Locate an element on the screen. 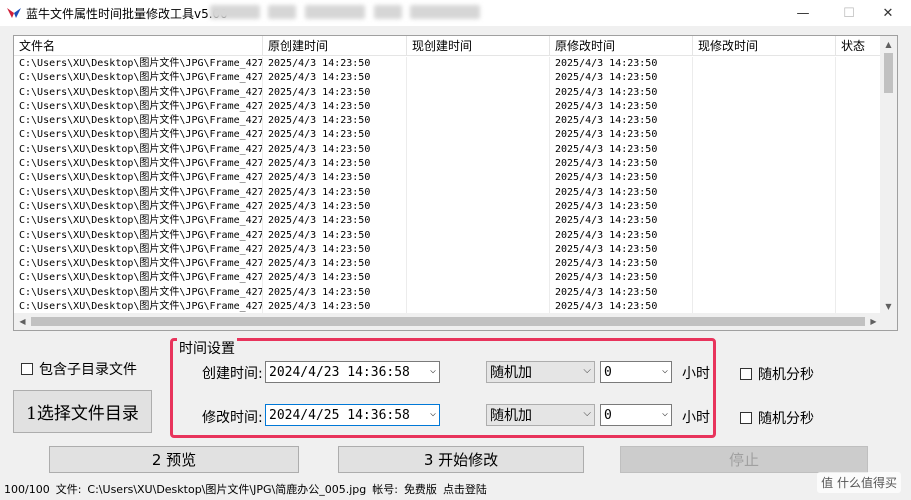 This screenshot has height=500, width=911. create-time-label: 创建时间: is located at coordinates (232, 374).